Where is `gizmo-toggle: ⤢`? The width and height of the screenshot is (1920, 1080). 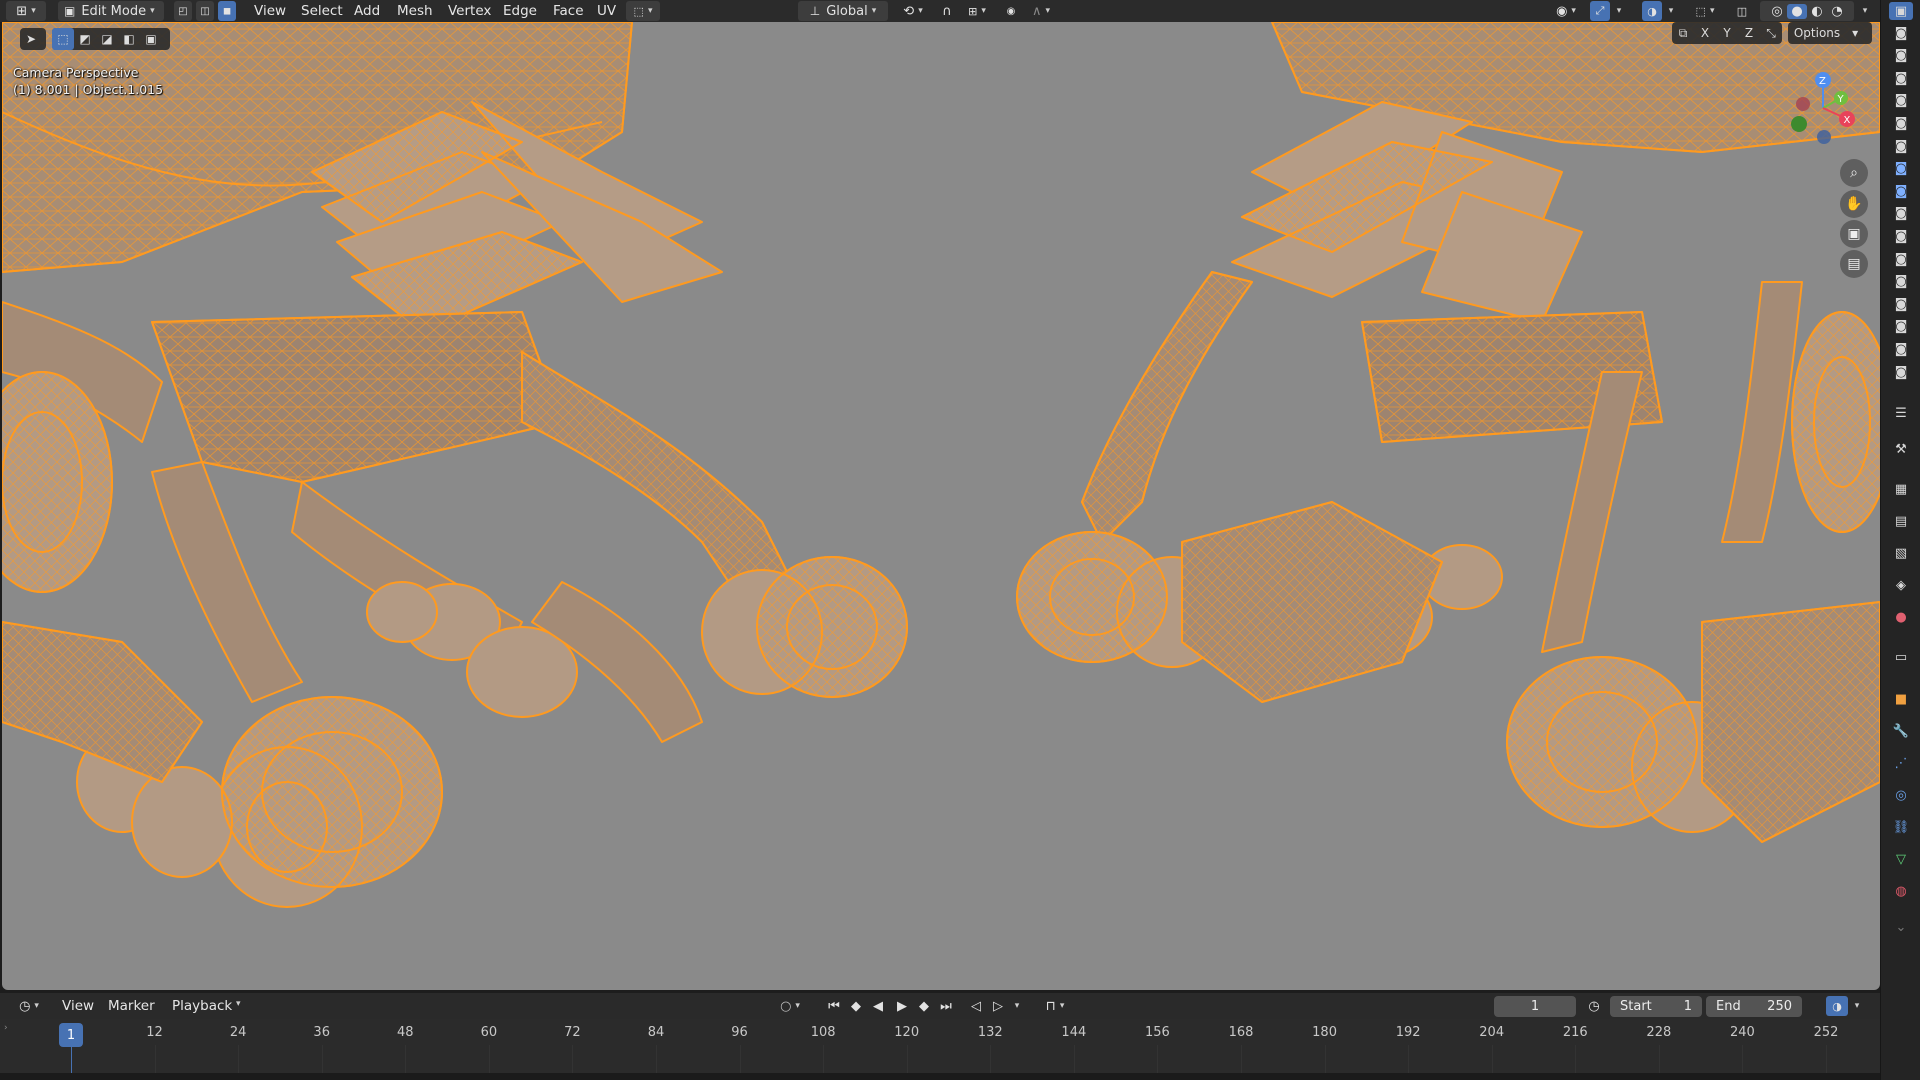
gizmo-toggle: ⤢ is located at coordinates (1600, 11).